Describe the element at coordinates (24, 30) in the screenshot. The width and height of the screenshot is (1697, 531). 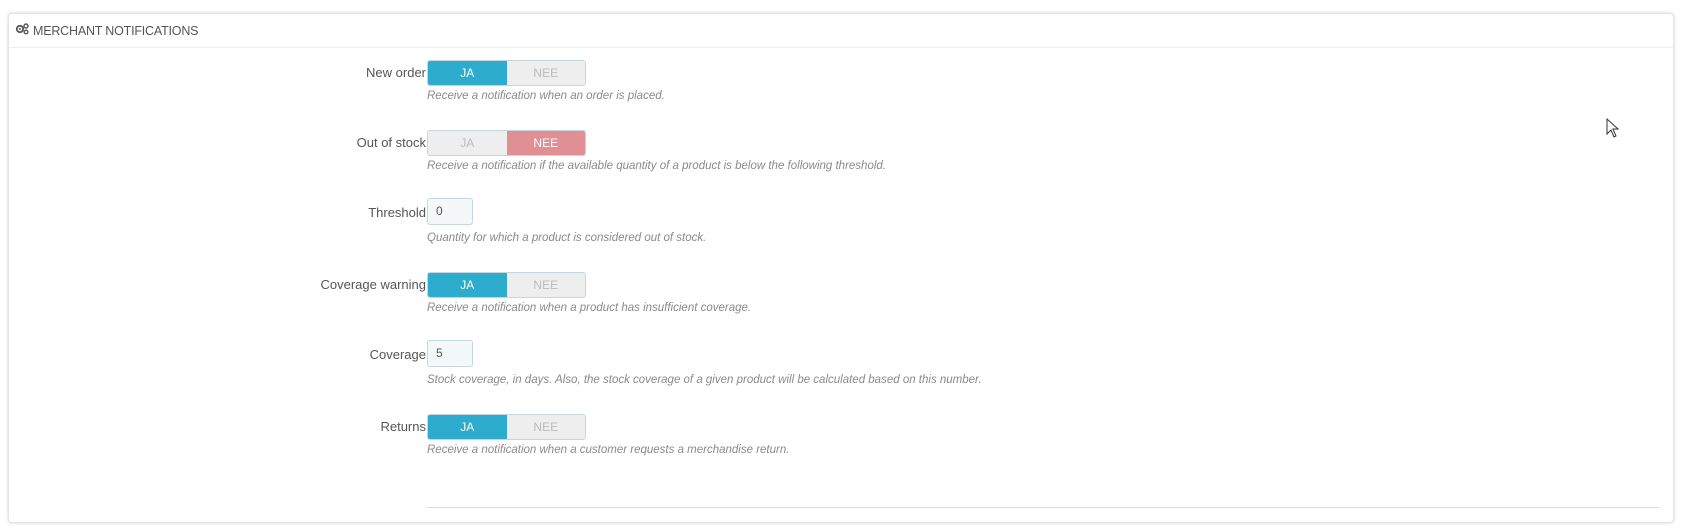
I see `cogs-icon` at that location.